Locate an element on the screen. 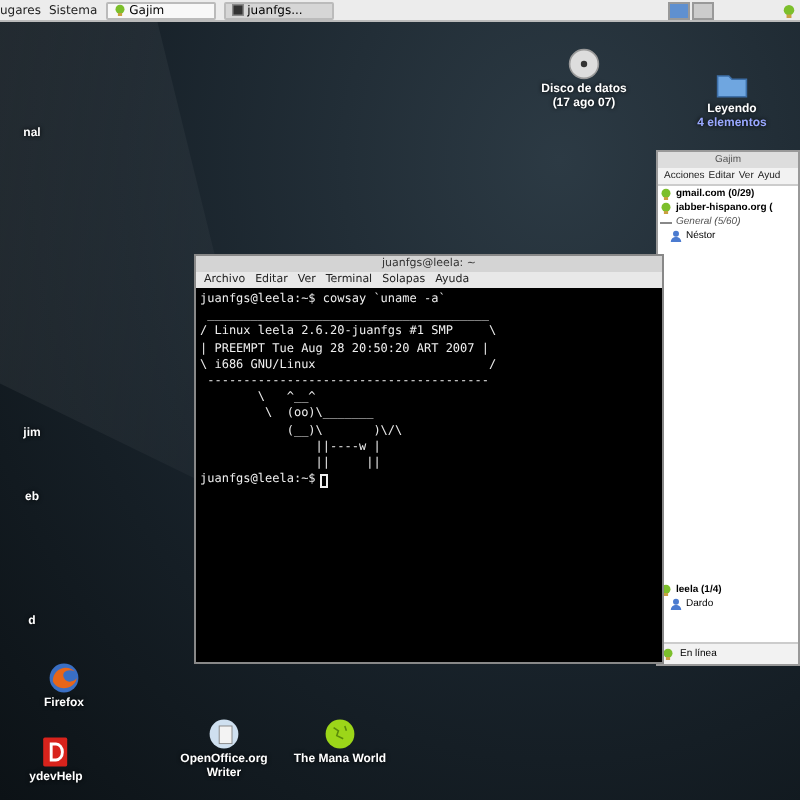  lightbulb-icon is located at coordinates (119, 10).